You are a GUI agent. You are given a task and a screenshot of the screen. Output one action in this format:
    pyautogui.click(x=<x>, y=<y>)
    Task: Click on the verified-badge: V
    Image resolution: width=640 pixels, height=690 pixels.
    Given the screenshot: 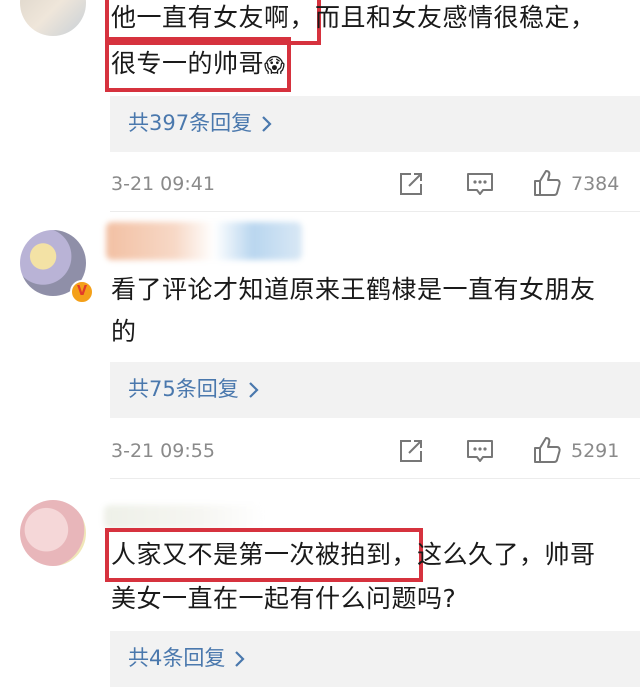 What is the action you would take?
    pyautogui.click(x=82, y=292)
    